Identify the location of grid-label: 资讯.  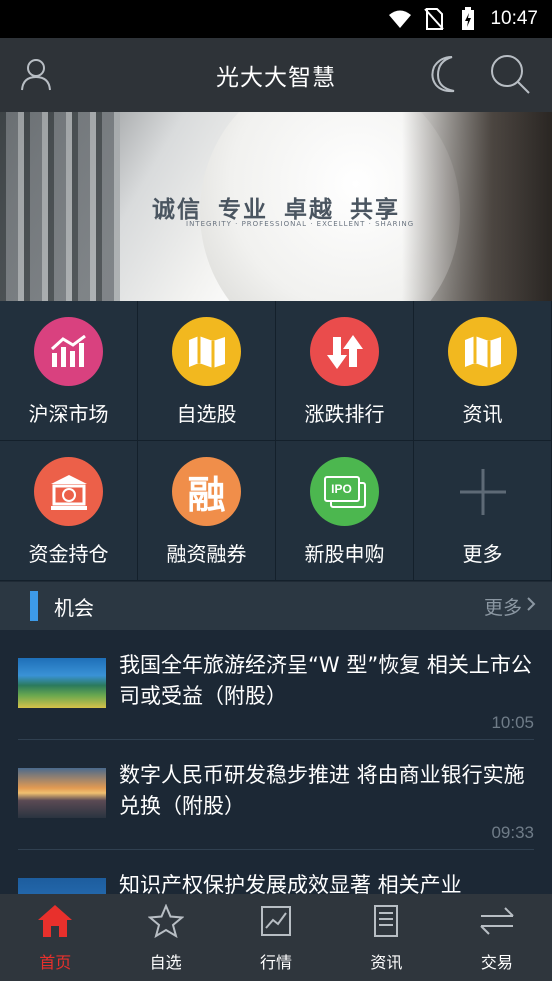
(482, 414).